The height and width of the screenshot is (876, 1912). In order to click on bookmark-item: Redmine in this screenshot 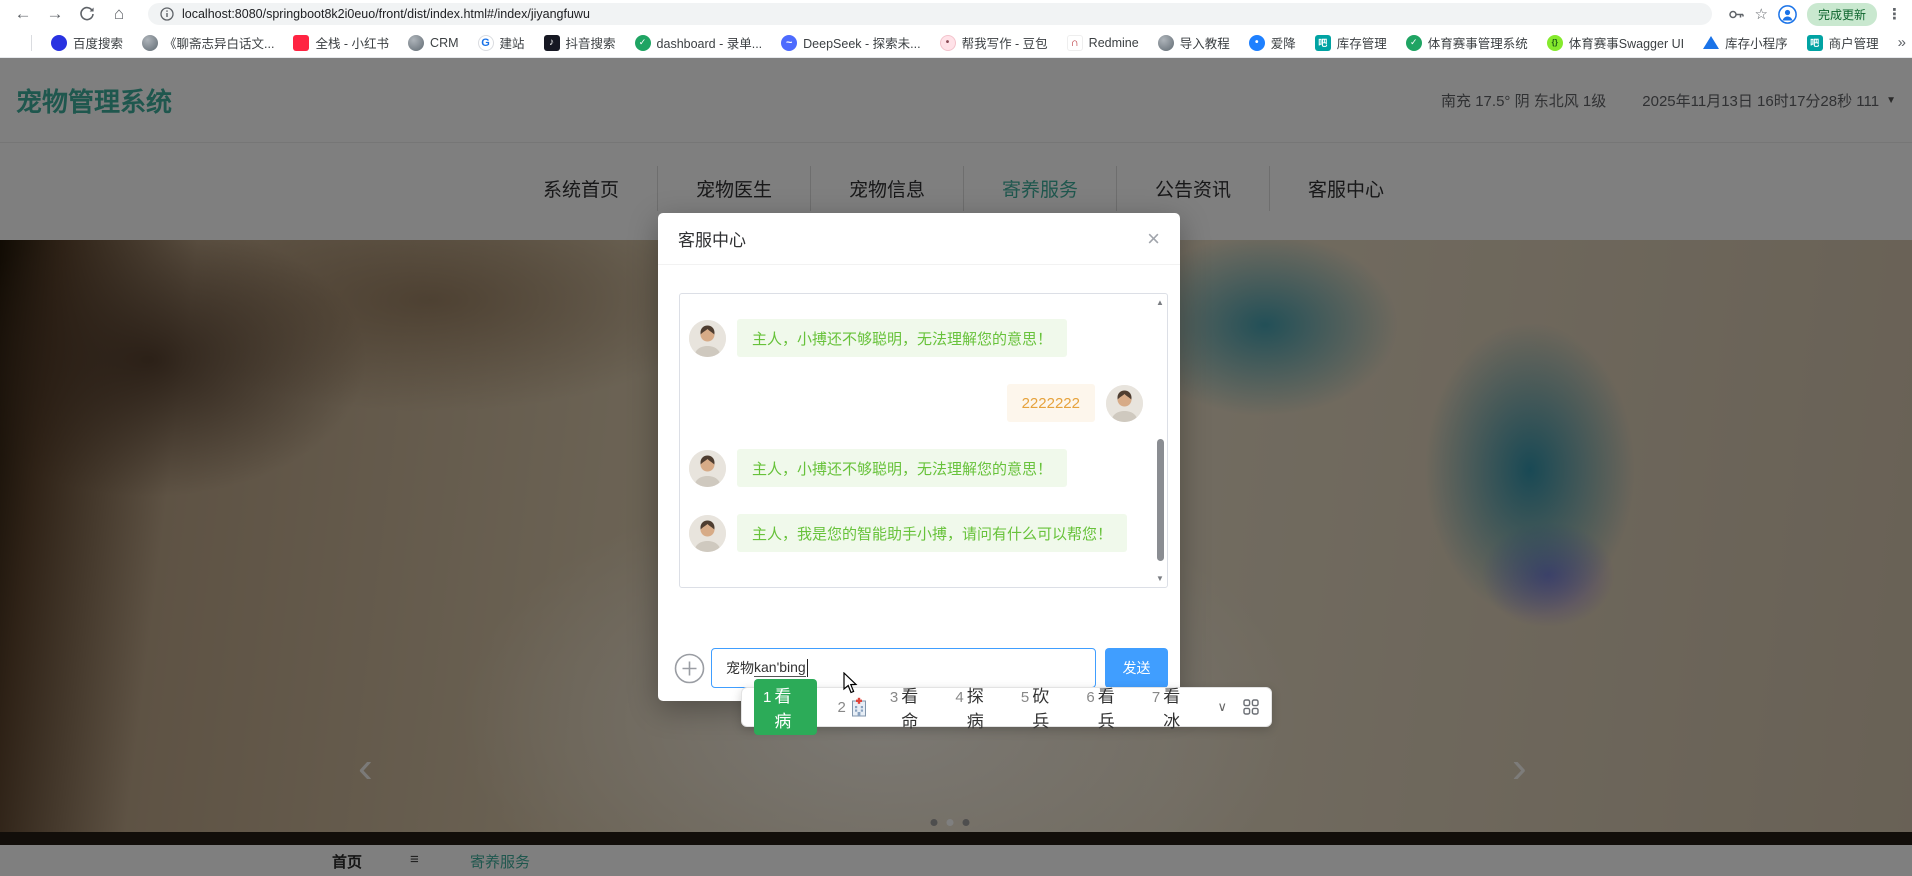, I will do `click(1102, 42)`.